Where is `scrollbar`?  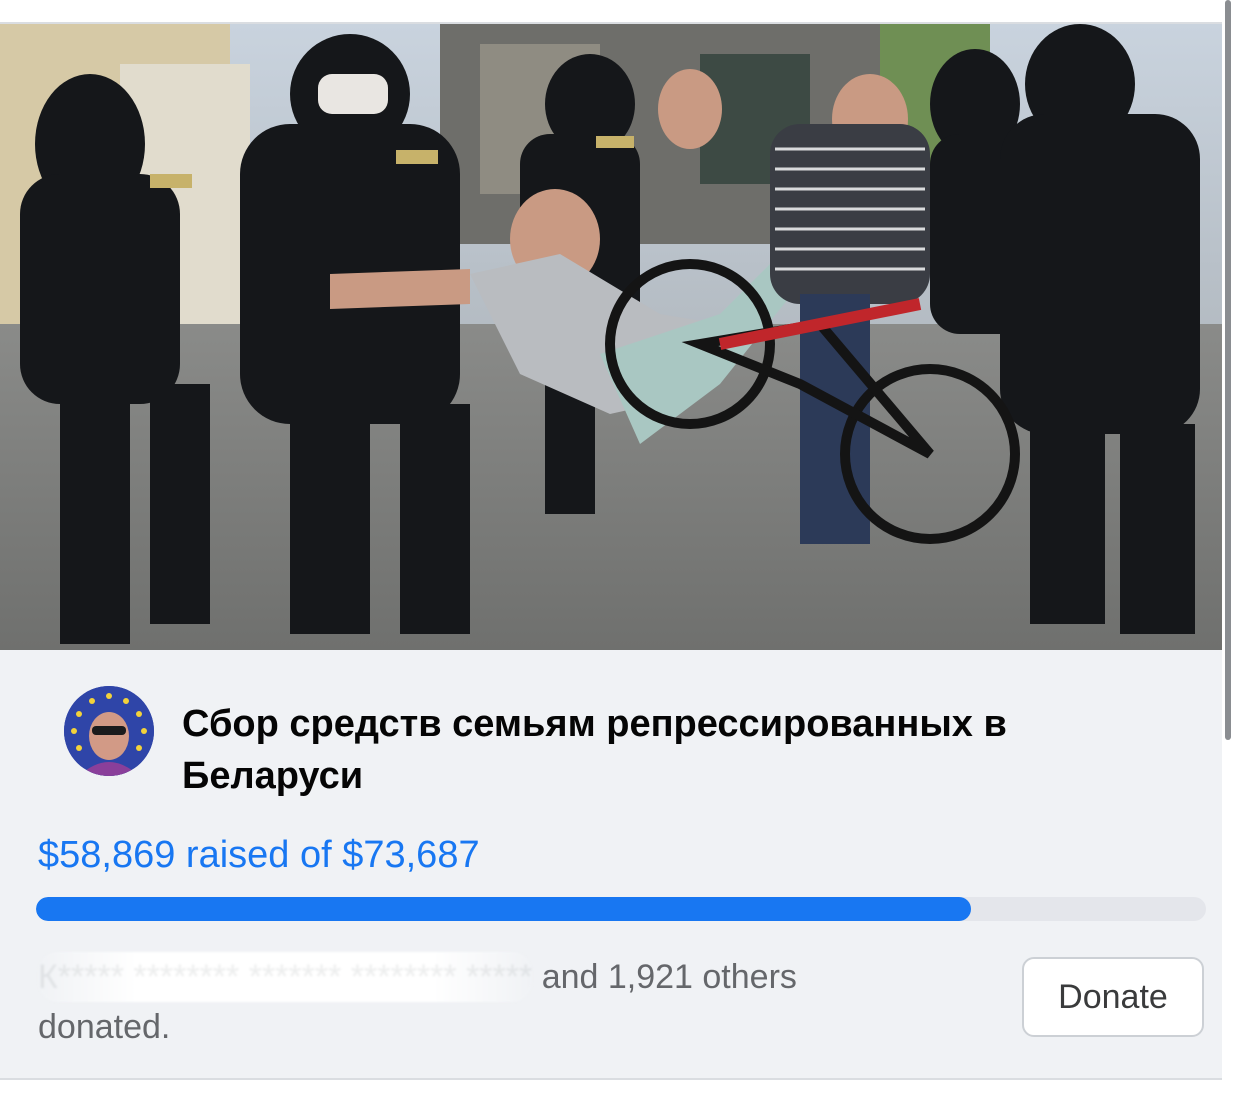 scrollbar is located at coordinates (1228, 370).